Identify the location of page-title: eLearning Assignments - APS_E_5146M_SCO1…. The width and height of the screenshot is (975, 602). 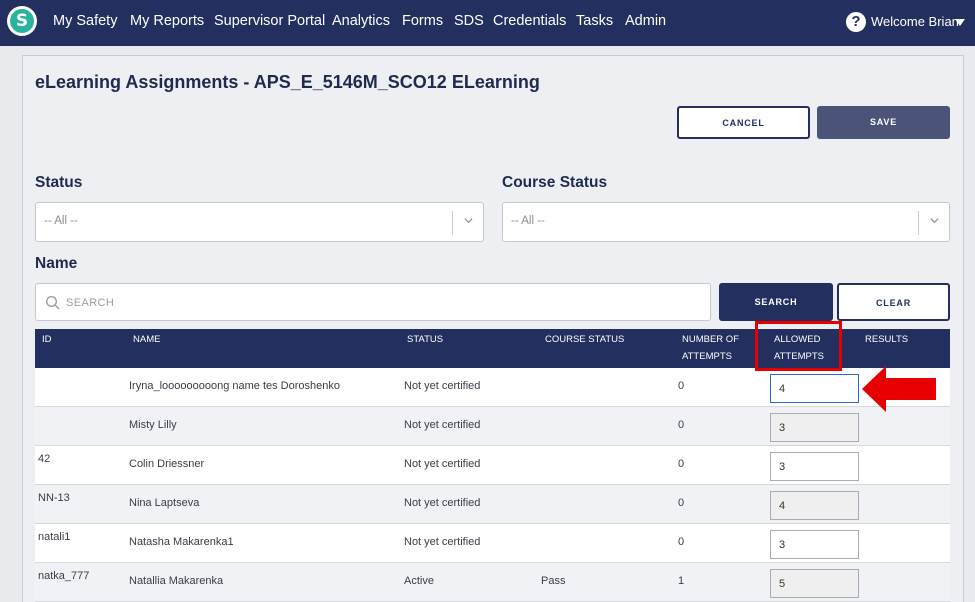
(287, 82).